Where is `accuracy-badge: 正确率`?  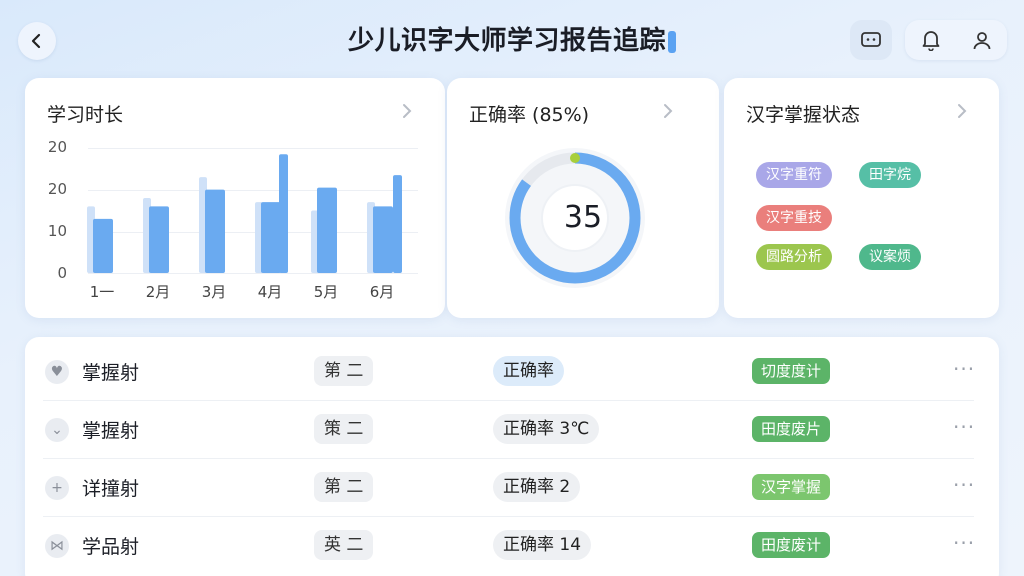
accuracy-badge: 正确率 is located at coordinates (528, 371).